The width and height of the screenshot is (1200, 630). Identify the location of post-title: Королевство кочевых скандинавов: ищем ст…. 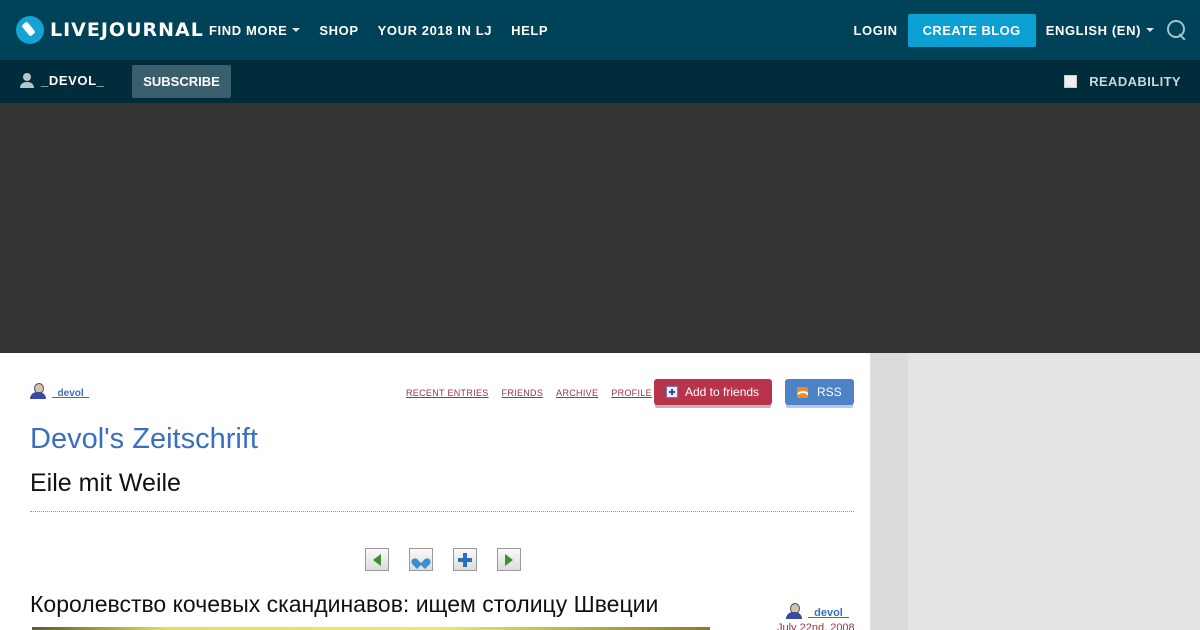
(344, 604).